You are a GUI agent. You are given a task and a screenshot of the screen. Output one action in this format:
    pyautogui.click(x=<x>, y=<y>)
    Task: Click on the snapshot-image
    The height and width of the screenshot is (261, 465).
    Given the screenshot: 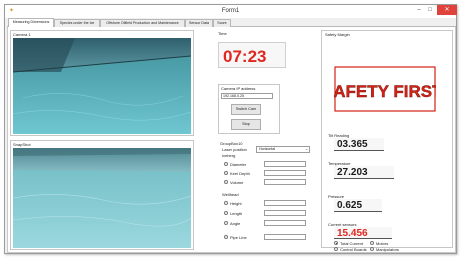 What is the action you would take?
    pyautogui.click(x=102, y=198)
    